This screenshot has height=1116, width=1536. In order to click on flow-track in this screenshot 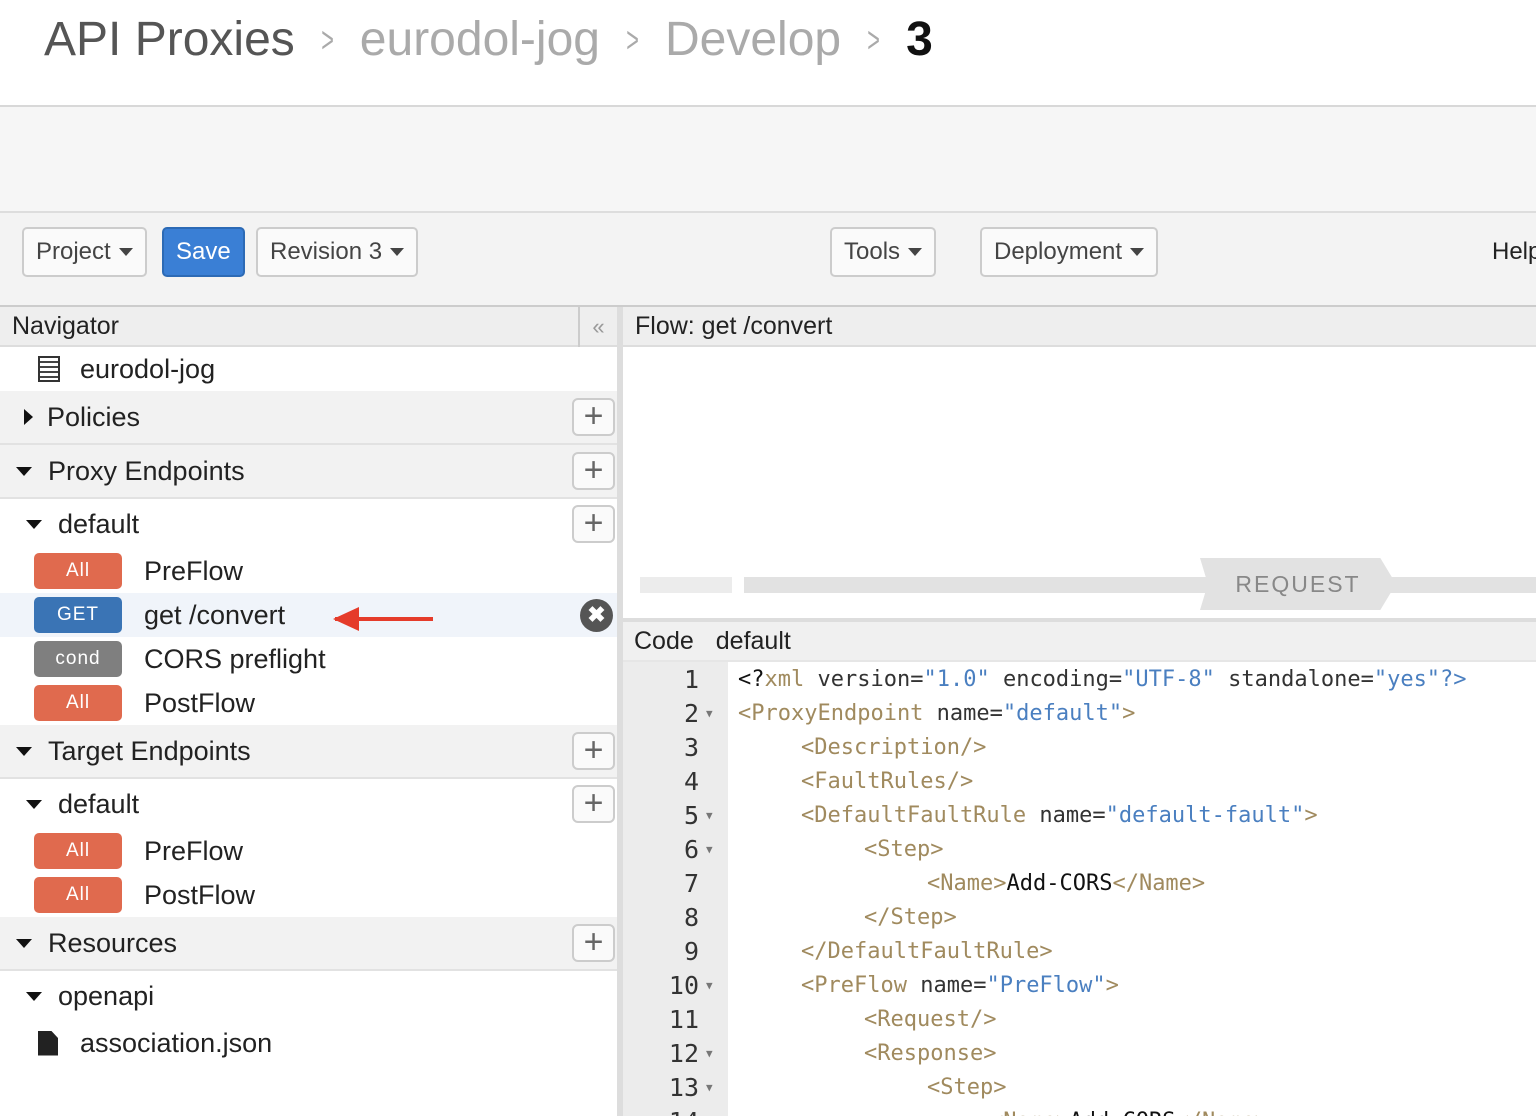, I will do `click(1140, 585)`.